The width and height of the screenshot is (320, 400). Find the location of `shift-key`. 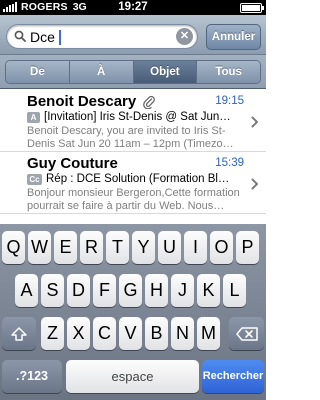

shift-key is located at coordinates (19, 333).